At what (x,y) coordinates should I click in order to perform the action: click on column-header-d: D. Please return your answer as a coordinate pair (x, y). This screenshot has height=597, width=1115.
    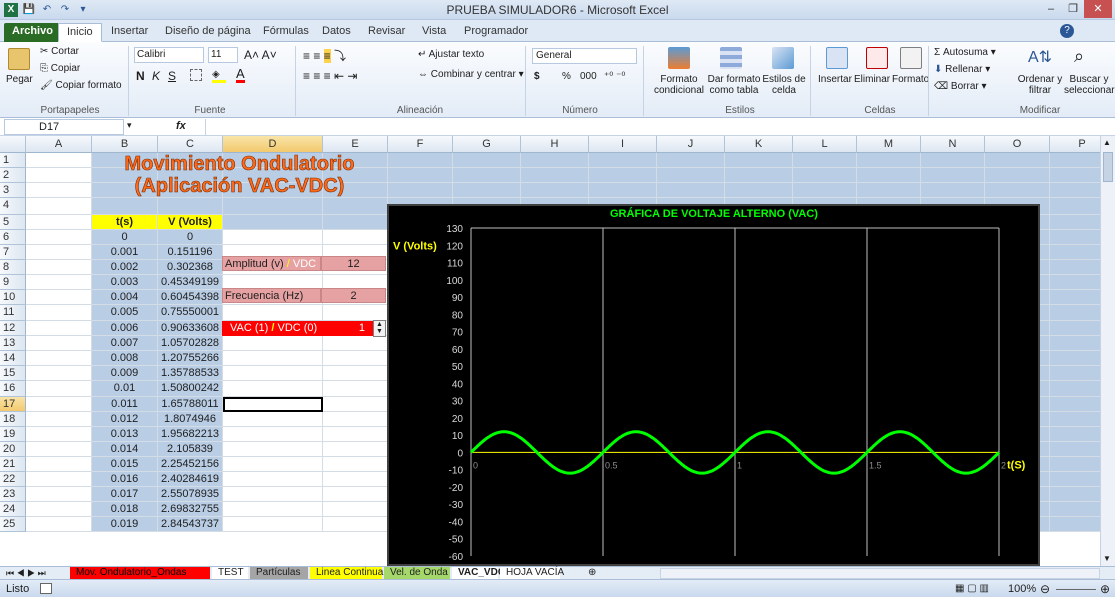
    Looking at the image, I should click on (273, 144).